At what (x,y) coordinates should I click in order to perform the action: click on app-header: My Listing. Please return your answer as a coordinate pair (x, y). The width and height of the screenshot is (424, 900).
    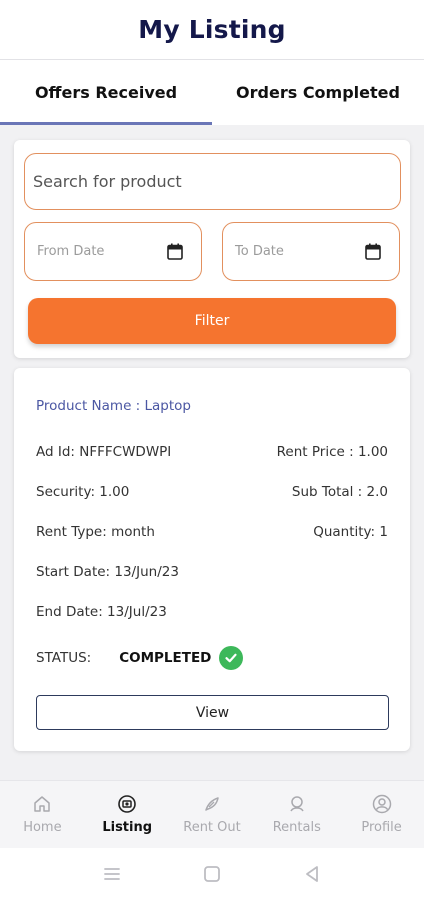
    Looking at the image, I should click on (212, 30).